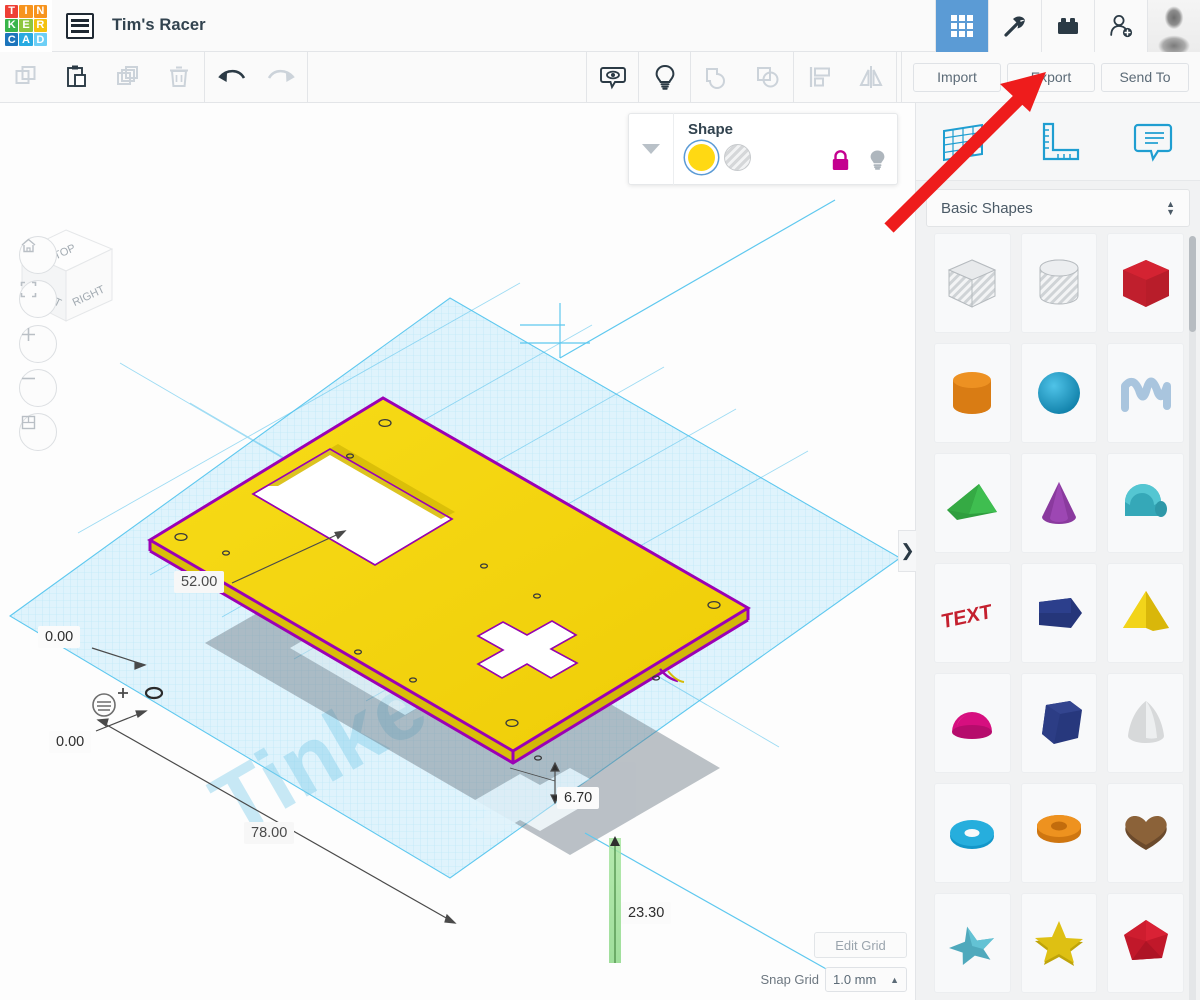 This screenshot has width=1200, height=1000. I want to click on panel-collapse-handle: ❯, so click(907, 551).